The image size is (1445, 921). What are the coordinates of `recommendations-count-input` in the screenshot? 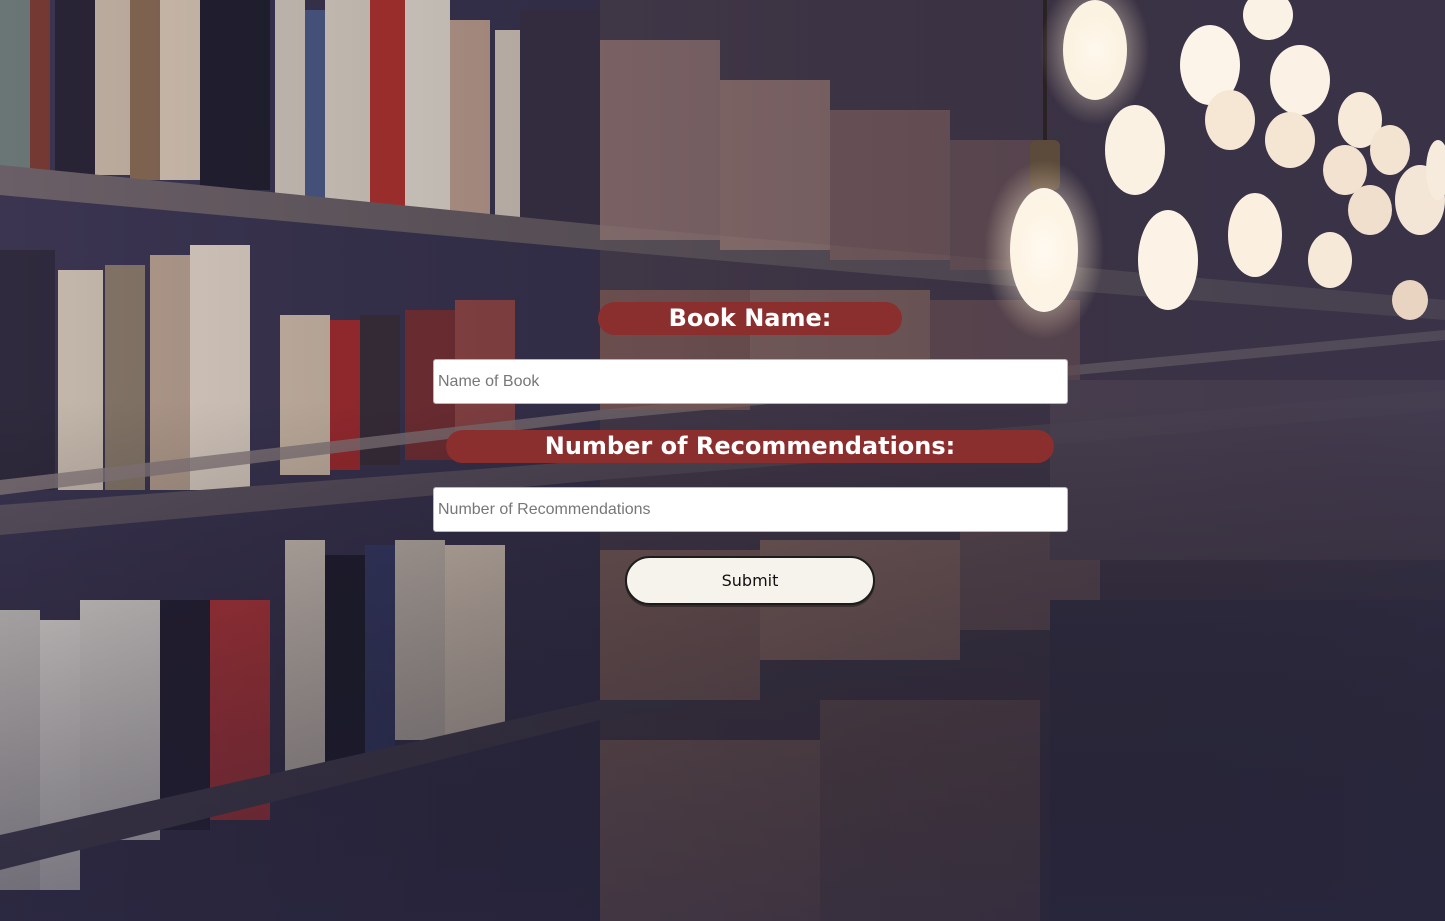 It's located at (750, 509).